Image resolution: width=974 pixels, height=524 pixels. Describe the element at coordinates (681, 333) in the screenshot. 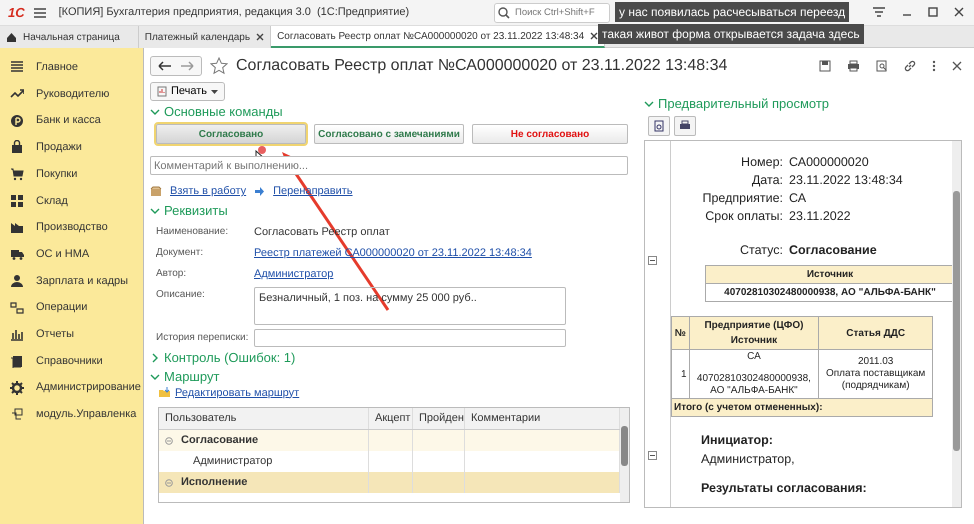

I see `column-header: №` at that location.